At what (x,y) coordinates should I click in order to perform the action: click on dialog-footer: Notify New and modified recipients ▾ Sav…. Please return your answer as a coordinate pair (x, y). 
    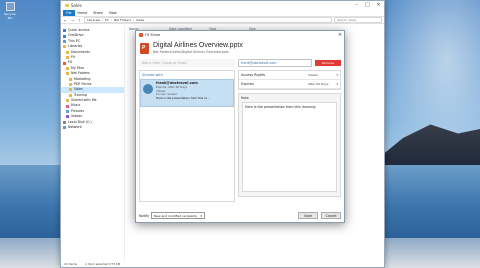
    Looking at the image, I should click on (240, 215).